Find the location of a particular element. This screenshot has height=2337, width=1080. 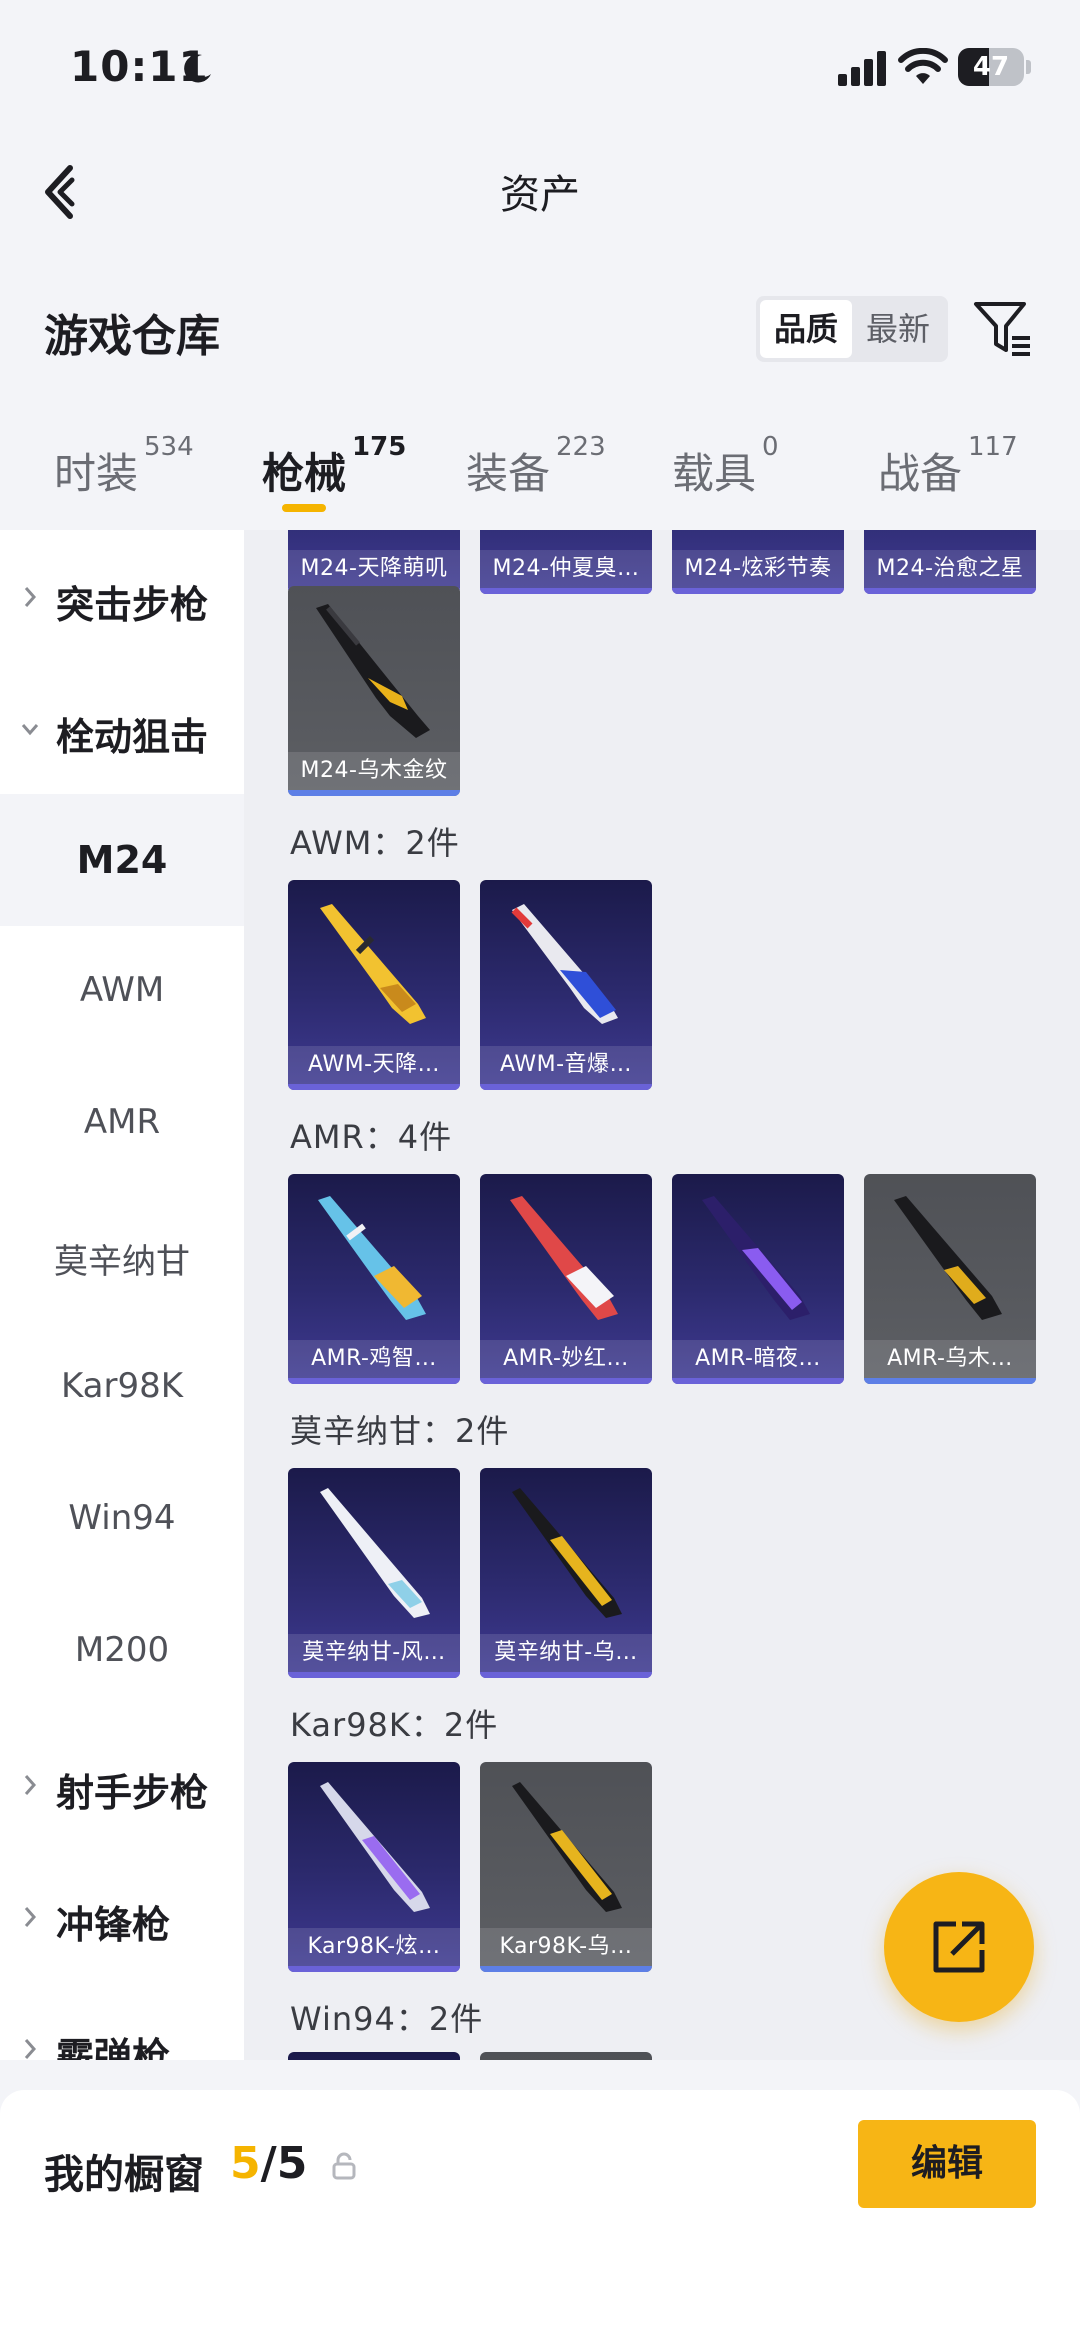

battery-level-text: 47 is located at coordinates (991, 67).